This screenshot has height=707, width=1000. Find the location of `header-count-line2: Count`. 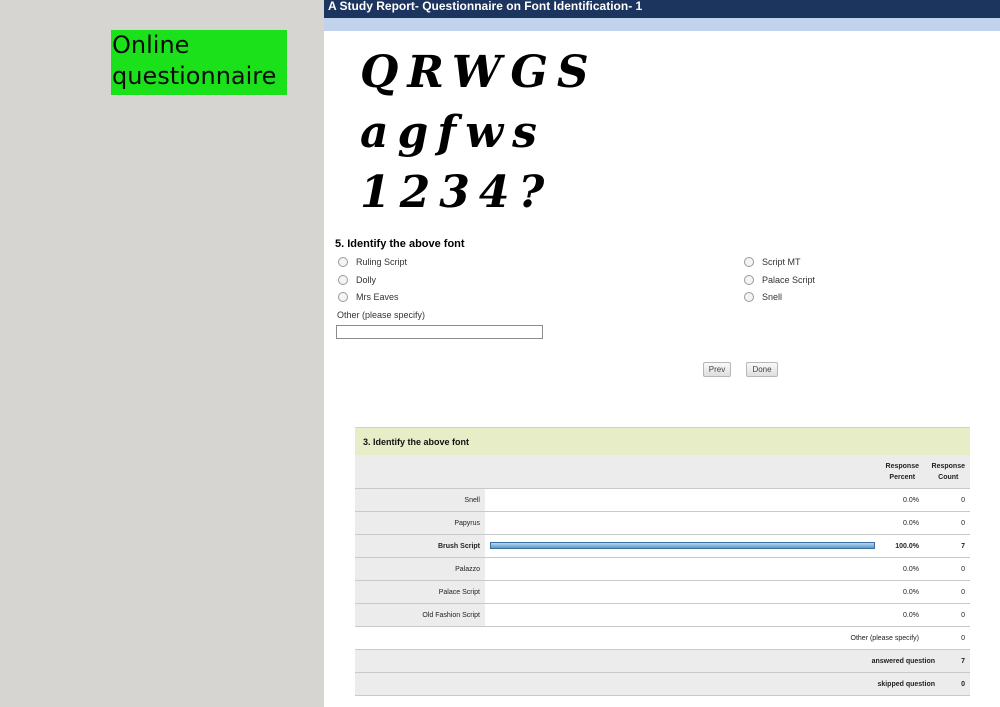

header-count-line2: Count is located at coordinates (948, 477).